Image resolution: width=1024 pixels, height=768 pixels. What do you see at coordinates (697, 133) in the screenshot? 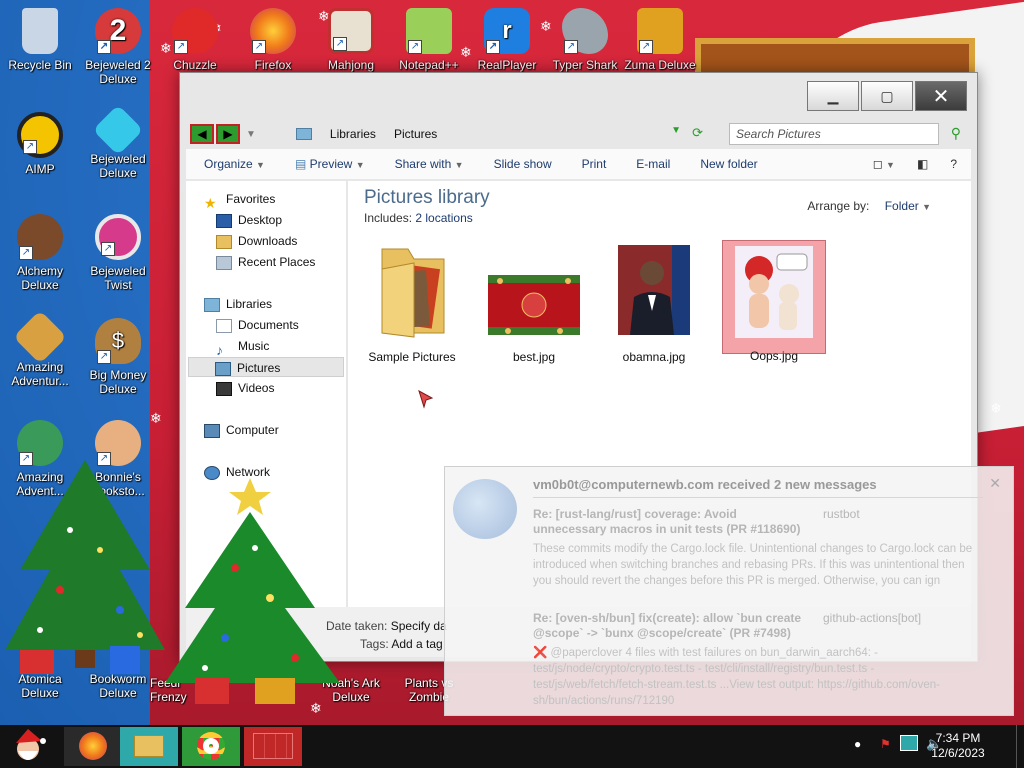
I see `refresh-icon: ⟳` at bounding box center [697, 133].